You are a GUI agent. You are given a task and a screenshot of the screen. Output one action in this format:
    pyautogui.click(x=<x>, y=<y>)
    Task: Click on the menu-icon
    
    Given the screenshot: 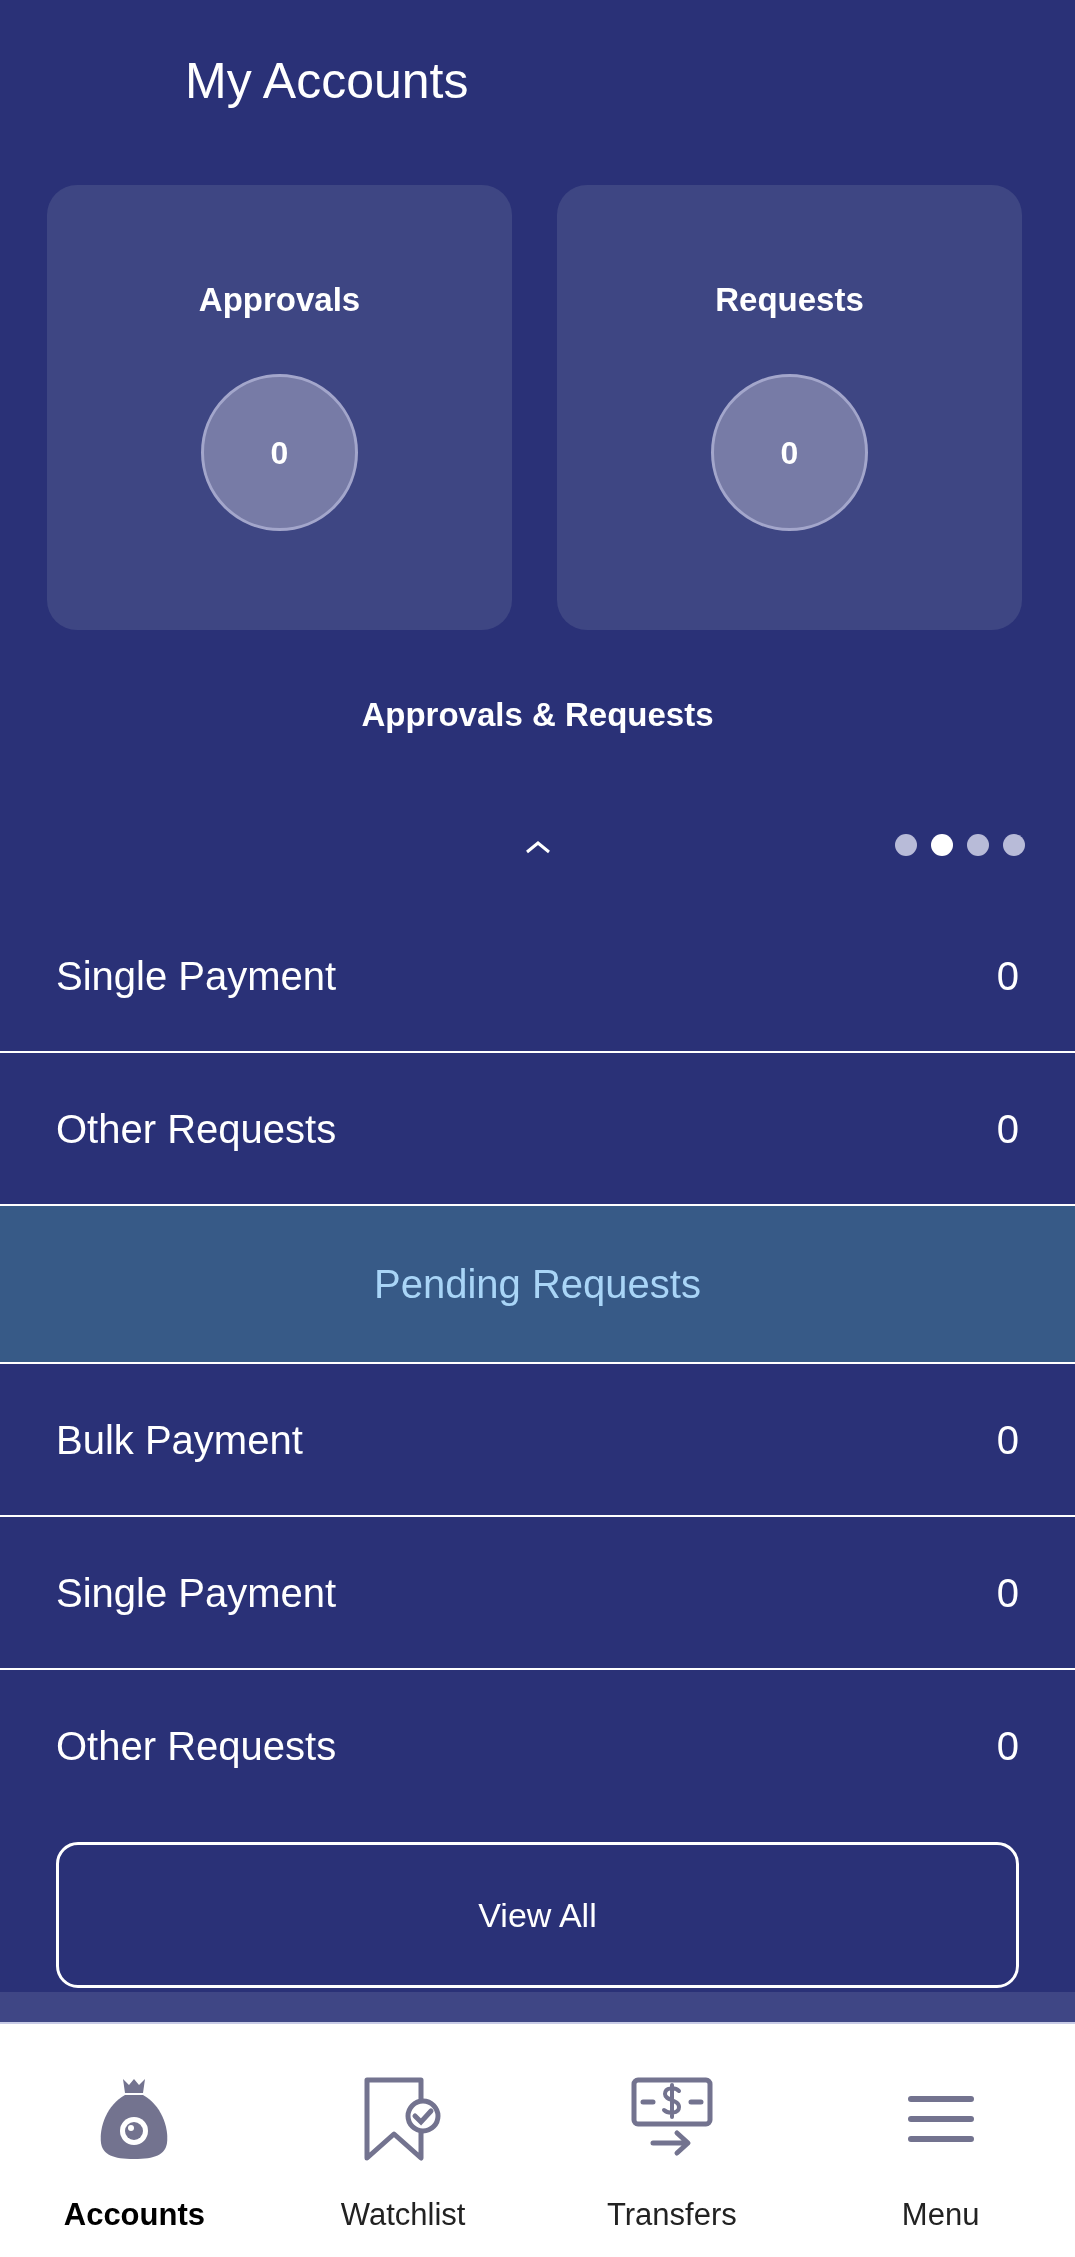 What is the action you would take?
    pyautogui.click(x=940, y=2119)
    